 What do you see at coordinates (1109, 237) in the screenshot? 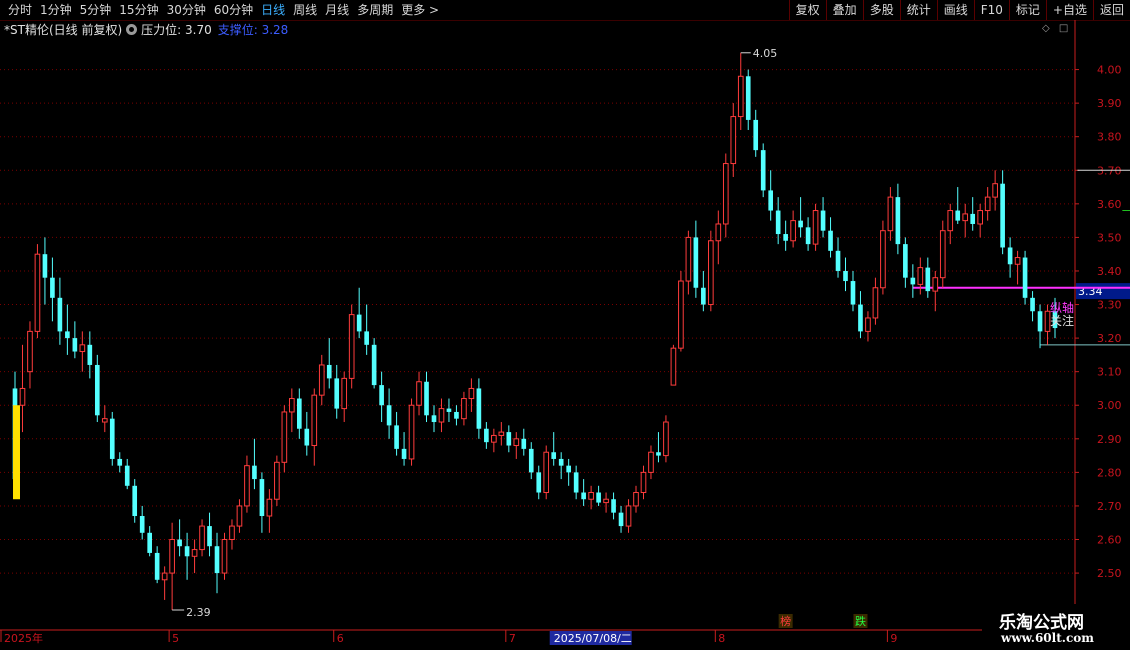
I see `y-tick-label-10: 3.50` at bounding box center [1109, 237].